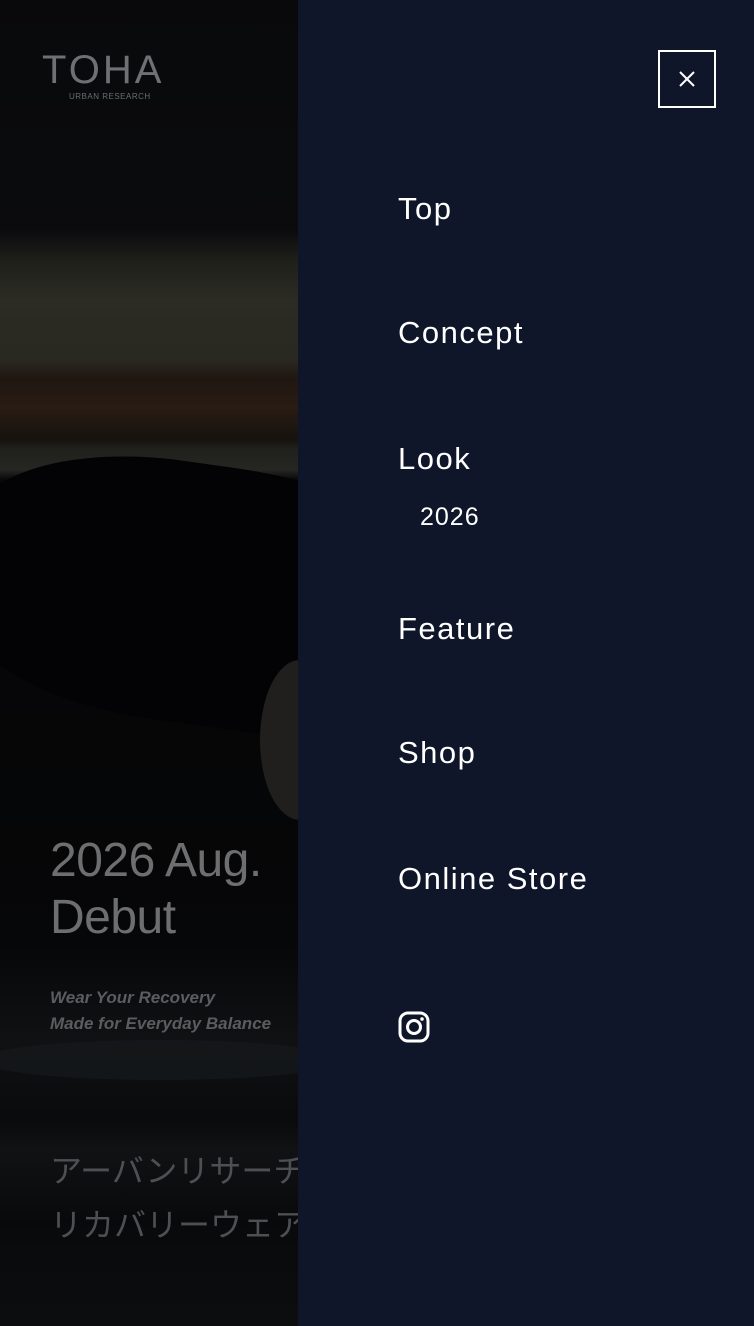 The height and width of the screenshot is (1326, 754). What do you see at coordinates (493, 879) in the screenshot?
I see `nav-item-online-store: Online Store` at bounding box center [493, 879].